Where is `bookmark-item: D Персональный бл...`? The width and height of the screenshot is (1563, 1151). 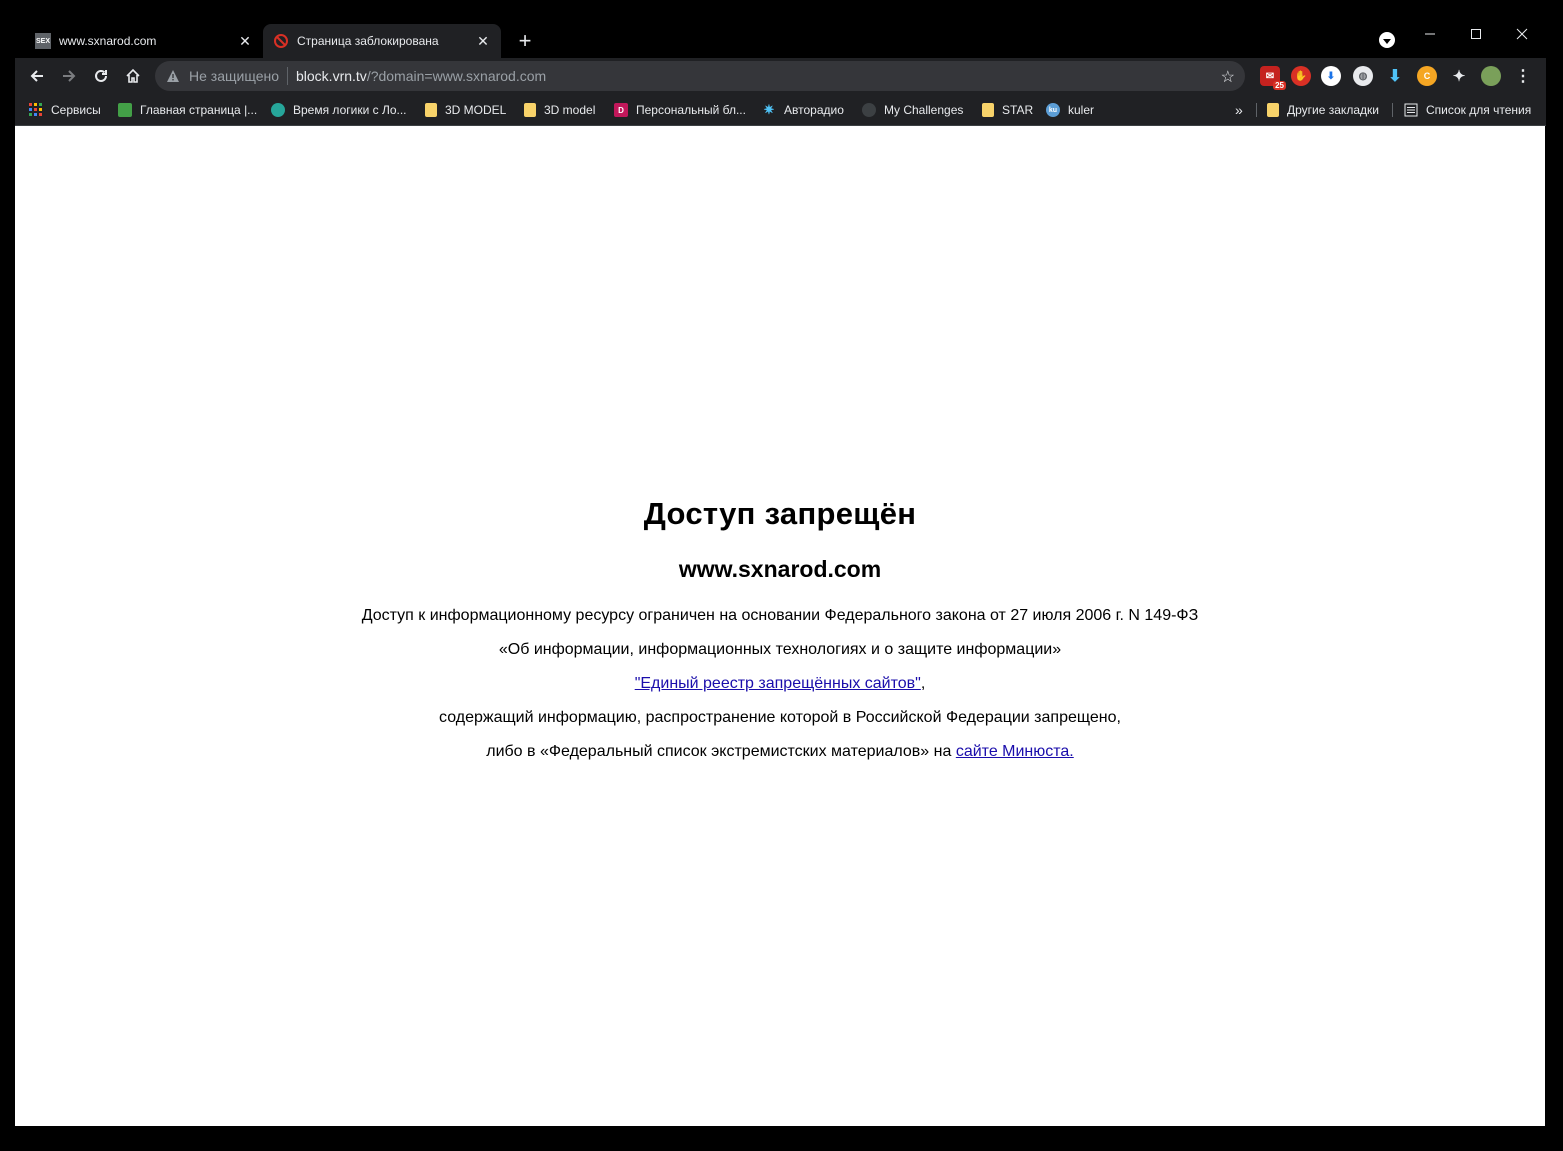
bookmark-item: D Персональный бл... is located at coordinates (680, 110).